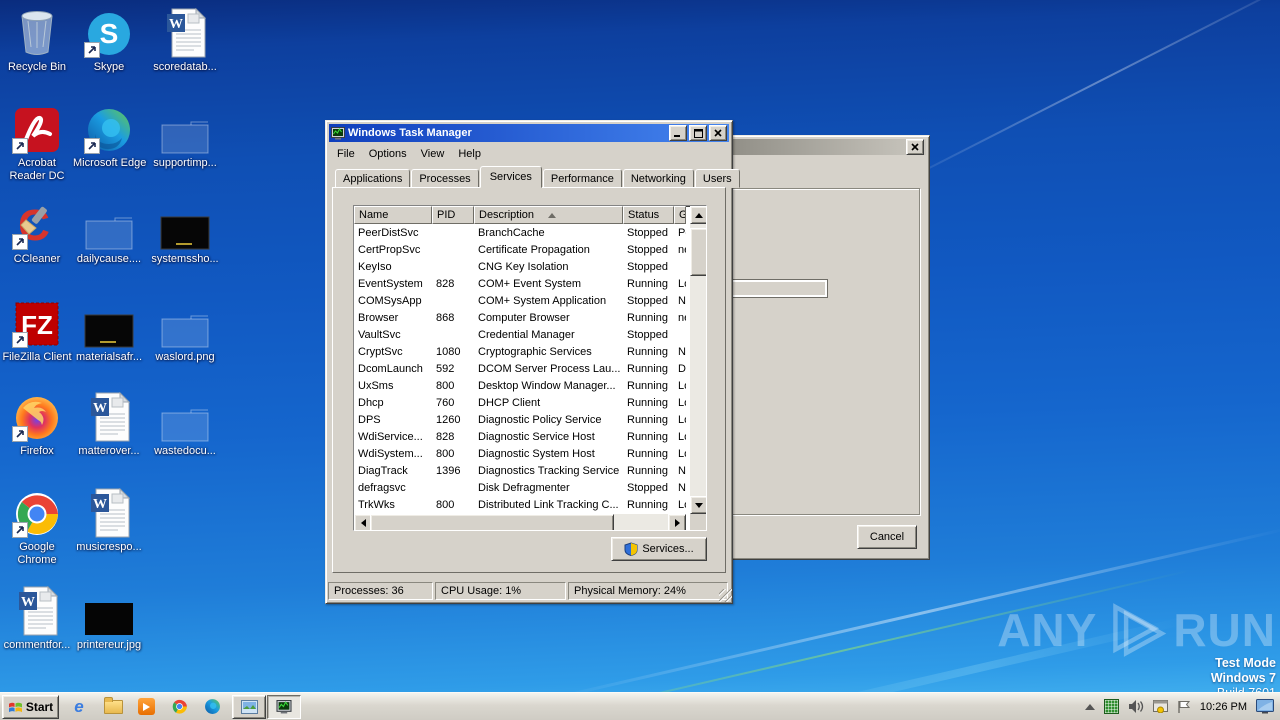  Describe the element at coordinates (249, 707) in the screenshot. I see `taskbar-window-photo-viewer` at that location.